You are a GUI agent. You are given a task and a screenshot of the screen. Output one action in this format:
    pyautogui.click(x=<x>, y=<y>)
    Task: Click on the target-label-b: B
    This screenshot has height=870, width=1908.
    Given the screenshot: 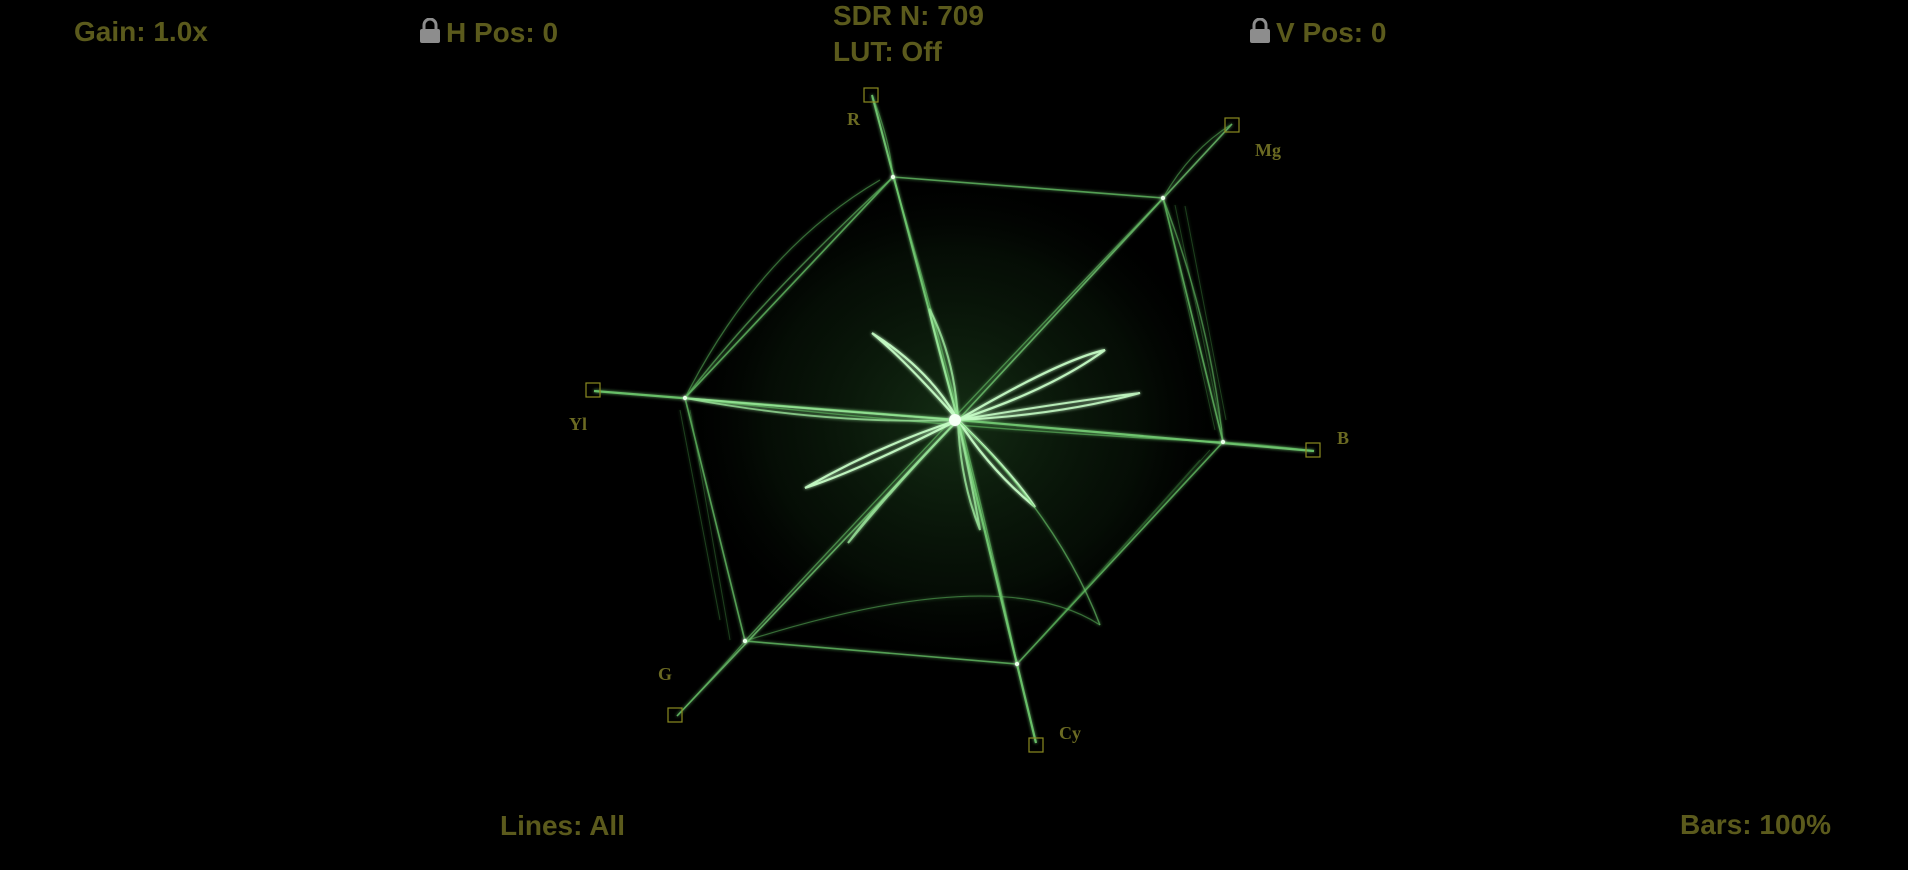 What is the action you would take?
    pyautogui.click(x=1343, y=438)
    